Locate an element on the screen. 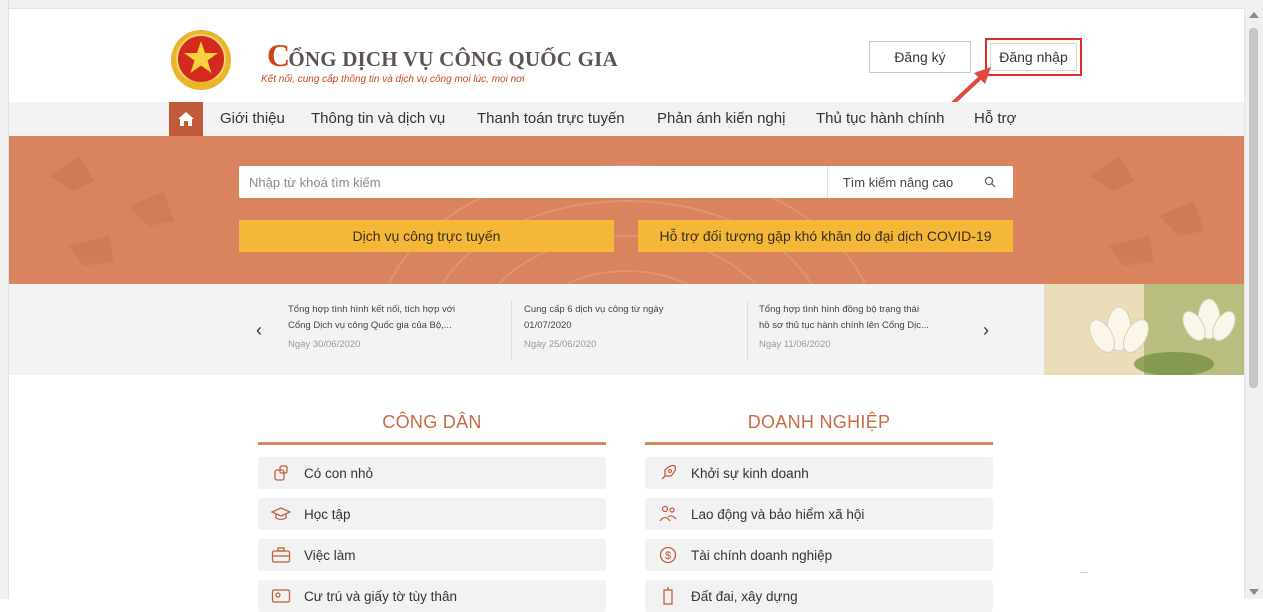  scroll-down-icon is located at coordinates (1254, 592).